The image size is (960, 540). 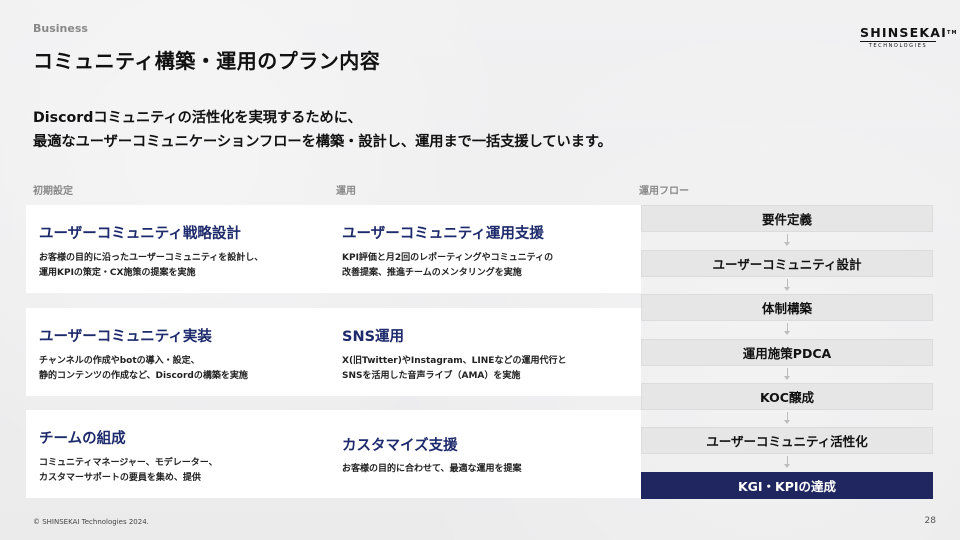 I want to click on flow-step-koc: KOC醸成, so click(x=787, y=396).